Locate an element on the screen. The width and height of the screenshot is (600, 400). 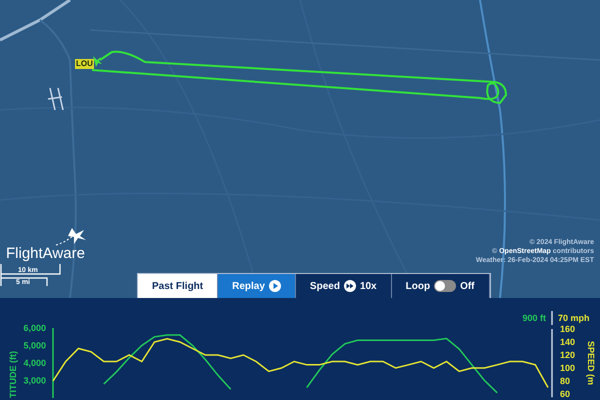
speed-reading: 70 mph is located at coordinates (574, 318).